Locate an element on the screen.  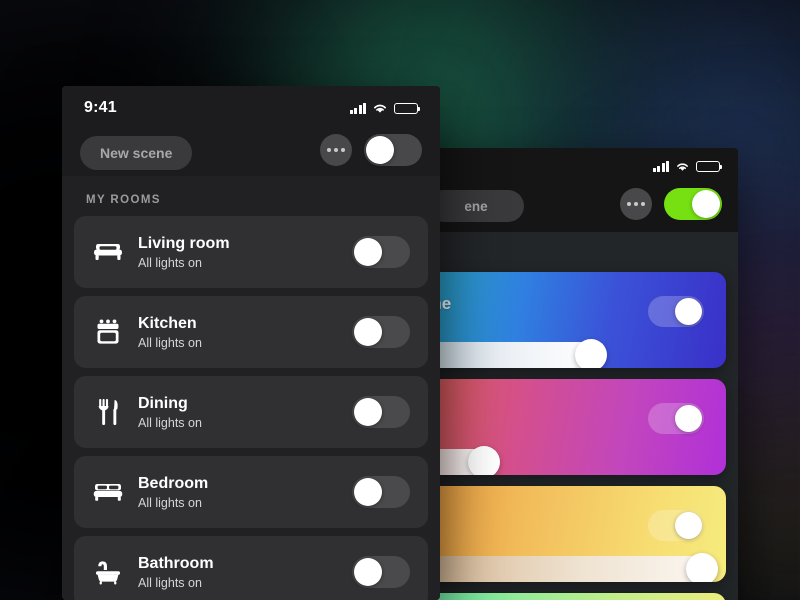
room-row: Bathroom All lights on is located at coordinates (251, 568).